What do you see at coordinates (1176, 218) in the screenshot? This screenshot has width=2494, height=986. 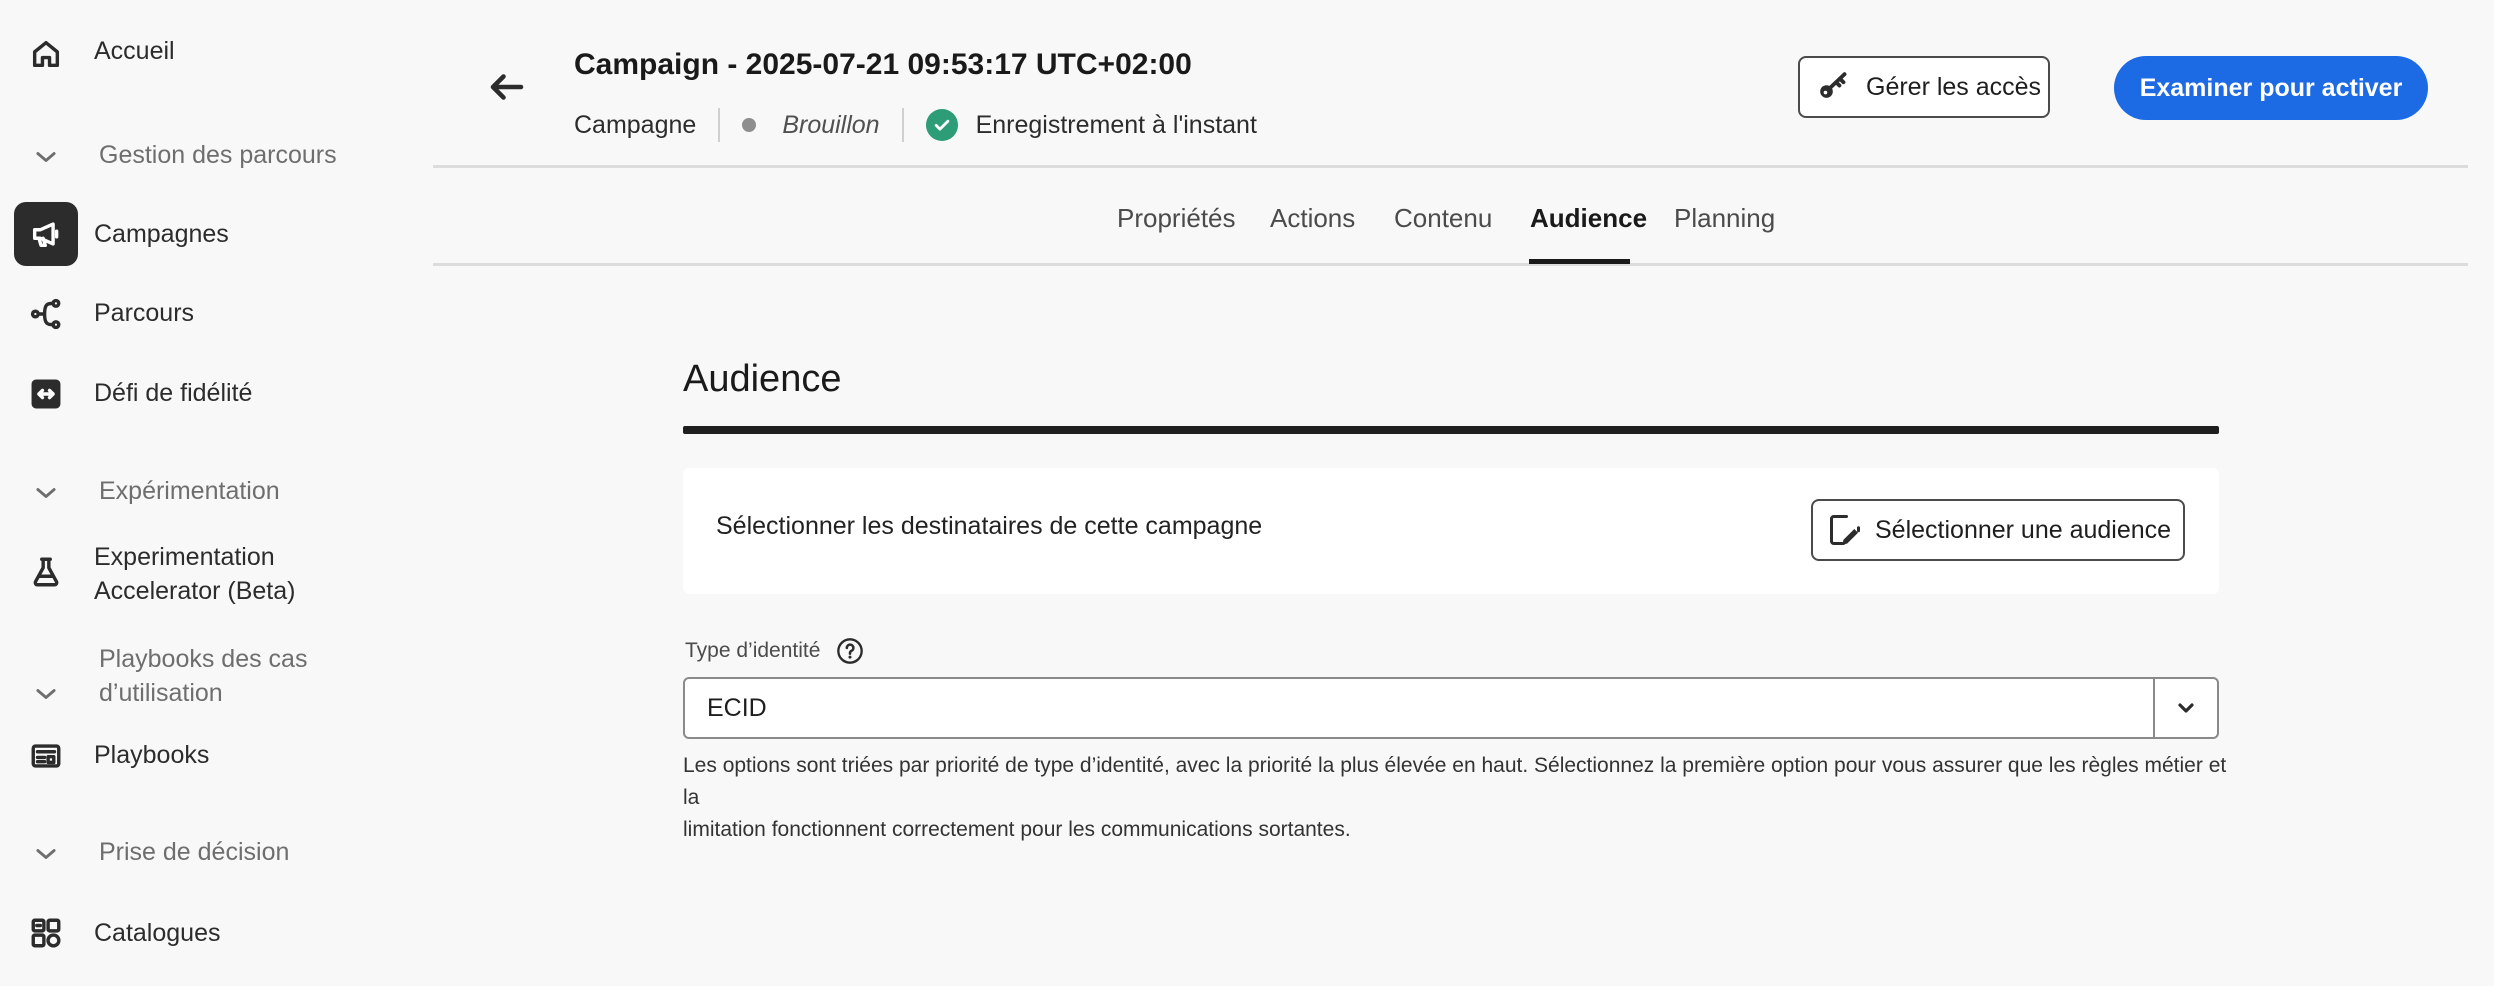 I see `tab-properties: Propriétés` at bounding box center [1176, 218].